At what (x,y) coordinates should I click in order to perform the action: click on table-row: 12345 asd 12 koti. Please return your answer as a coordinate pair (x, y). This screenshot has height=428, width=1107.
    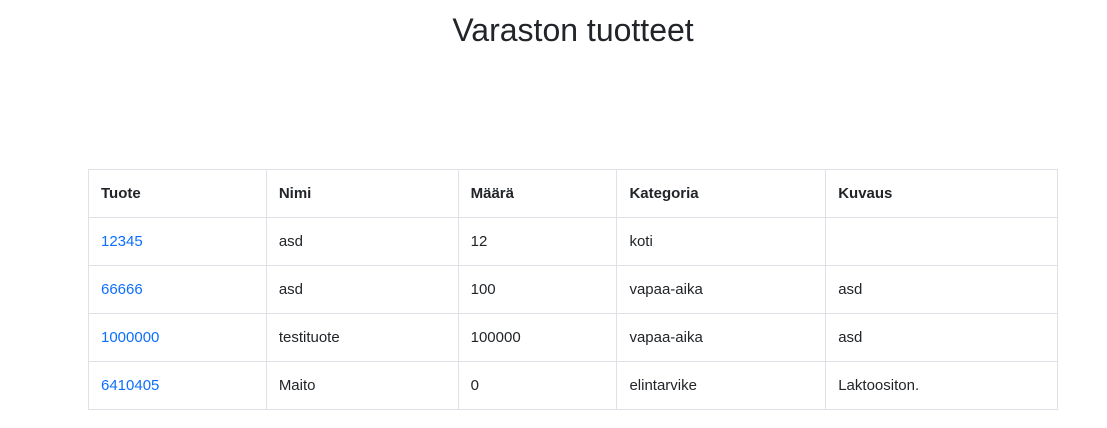
    Looking at the image, I should click on (573, 241).